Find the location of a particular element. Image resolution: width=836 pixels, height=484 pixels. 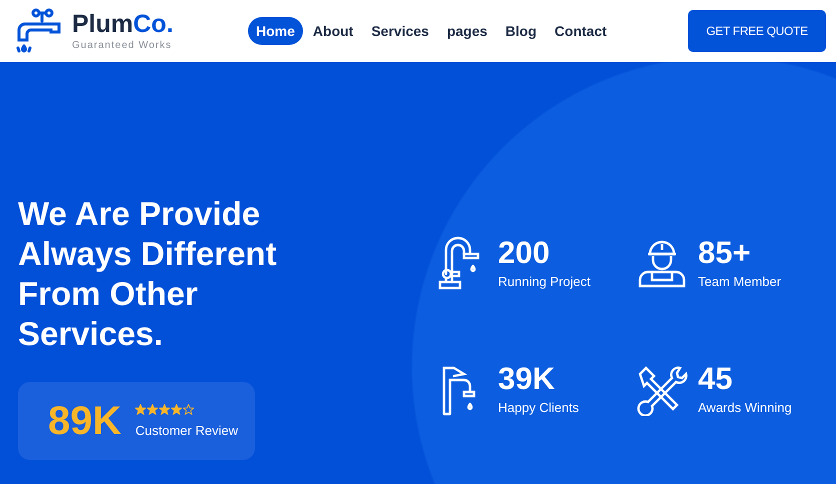

review-label: Customer Review is located at coordinates (186, 430).